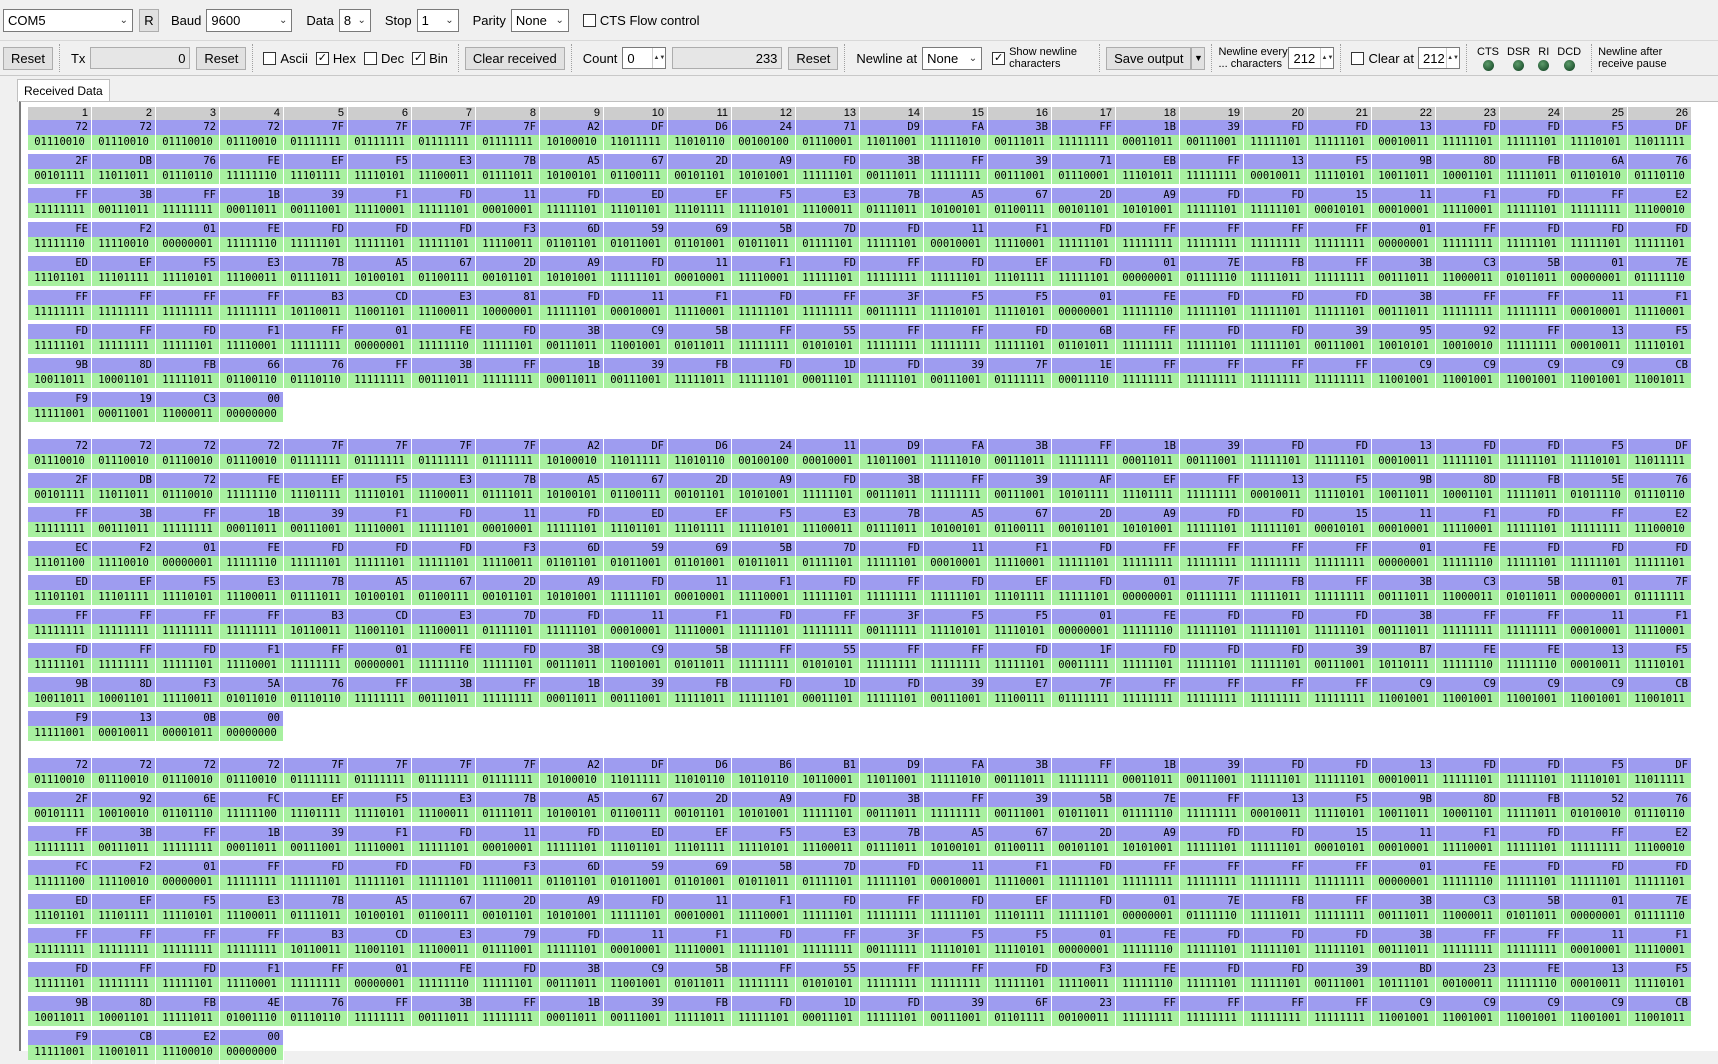 This screenshot has width=1718, height=1064. I want to click on hex-value: 3B, so click(891, 161).